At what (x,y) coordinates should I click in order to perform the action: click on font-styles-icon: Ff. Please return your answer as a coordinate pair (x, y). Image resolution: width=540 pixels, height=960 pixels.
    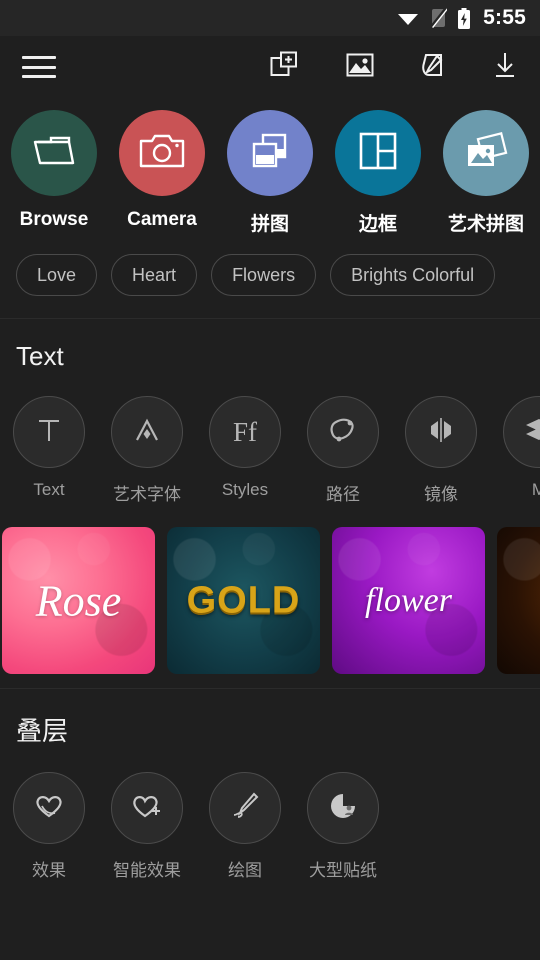
    Looking at the image, I should click on (244, 431).